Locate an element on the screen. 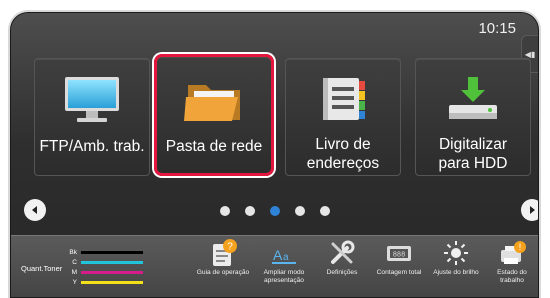 The width and height of the screenshot is (550, 298). toner-title: Quant.Toner is located at coordinates (42, 268).